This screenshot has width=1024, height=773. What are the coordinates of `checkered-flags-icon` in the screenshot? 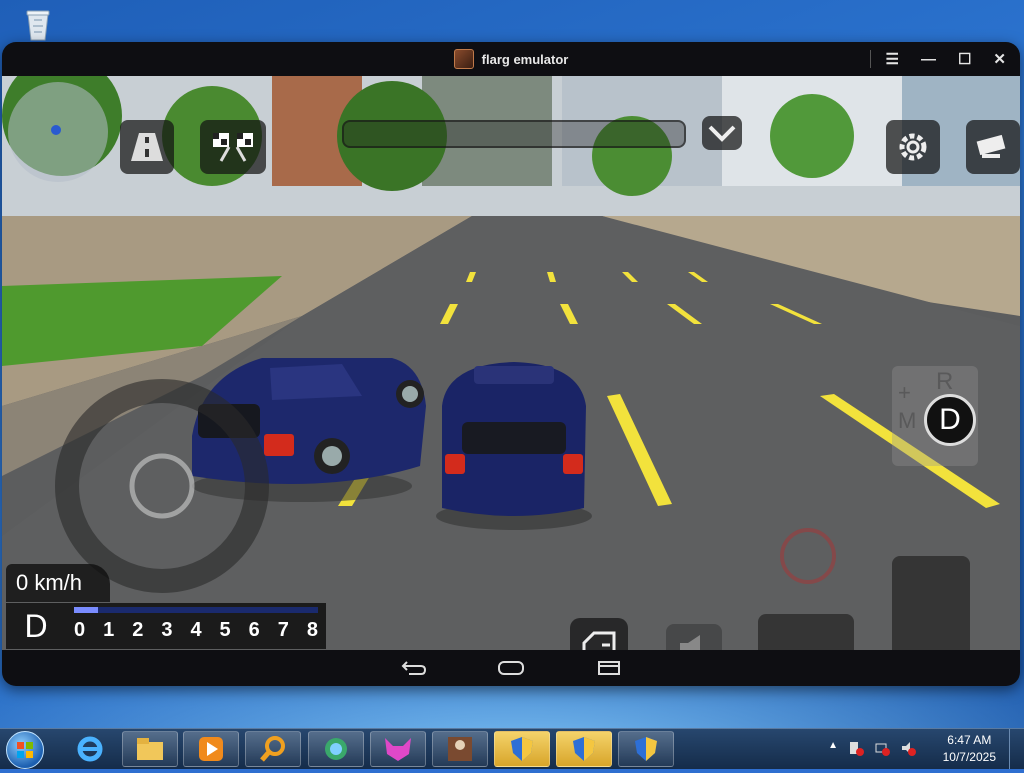 It's located at (233, 147).